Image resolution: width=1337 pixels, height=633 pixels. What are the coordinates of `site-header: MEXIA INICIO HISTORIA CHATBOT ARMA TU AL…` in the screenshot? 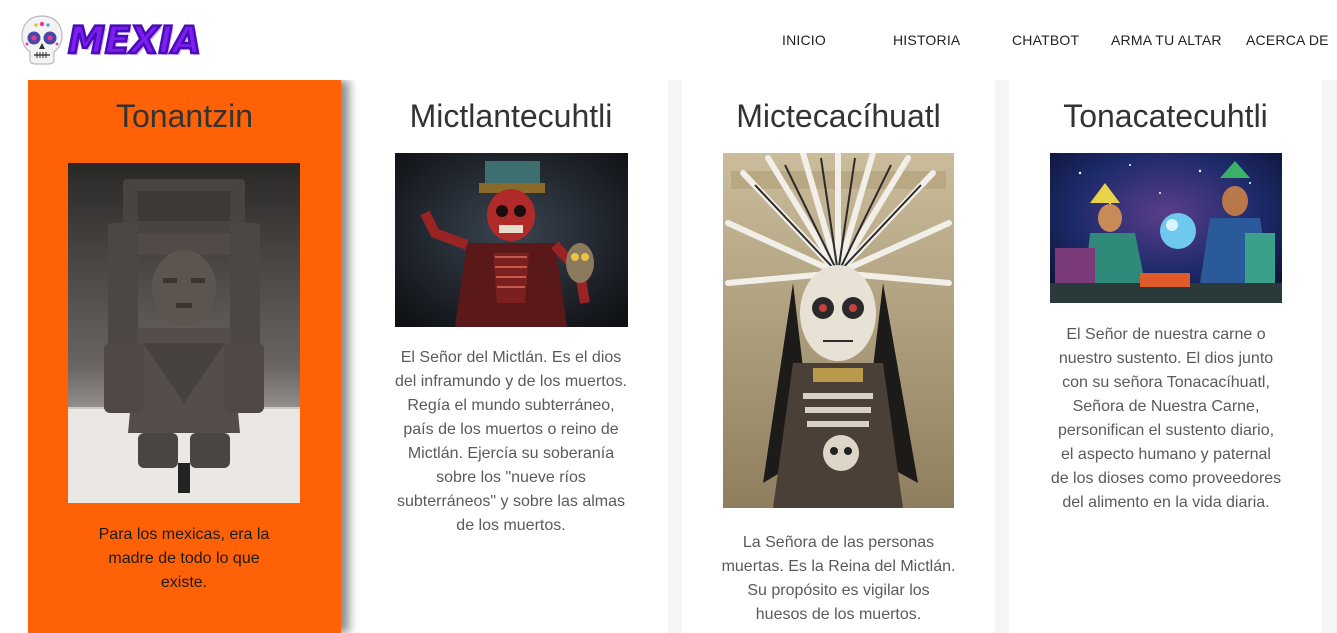 It's located at (668, 40).